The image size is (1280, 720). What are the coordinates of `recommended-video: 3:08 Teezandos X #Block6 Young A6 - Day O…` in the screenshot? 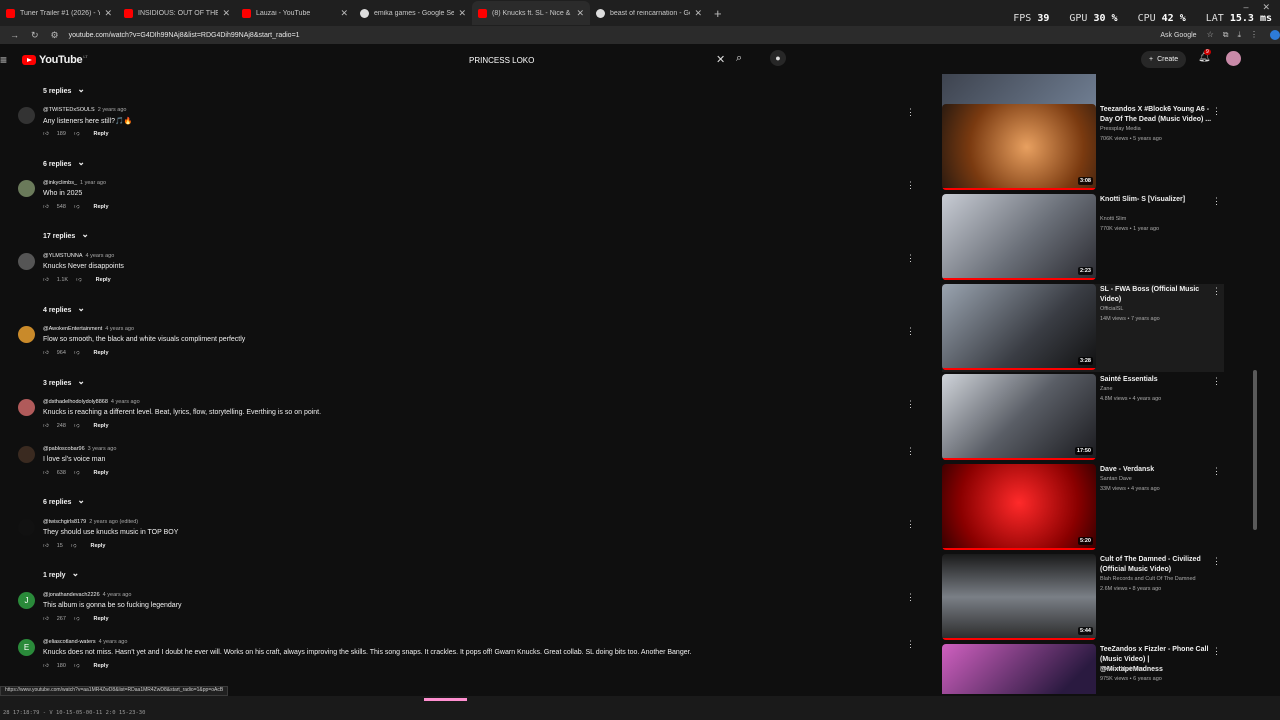 It's located at (1083, 148).